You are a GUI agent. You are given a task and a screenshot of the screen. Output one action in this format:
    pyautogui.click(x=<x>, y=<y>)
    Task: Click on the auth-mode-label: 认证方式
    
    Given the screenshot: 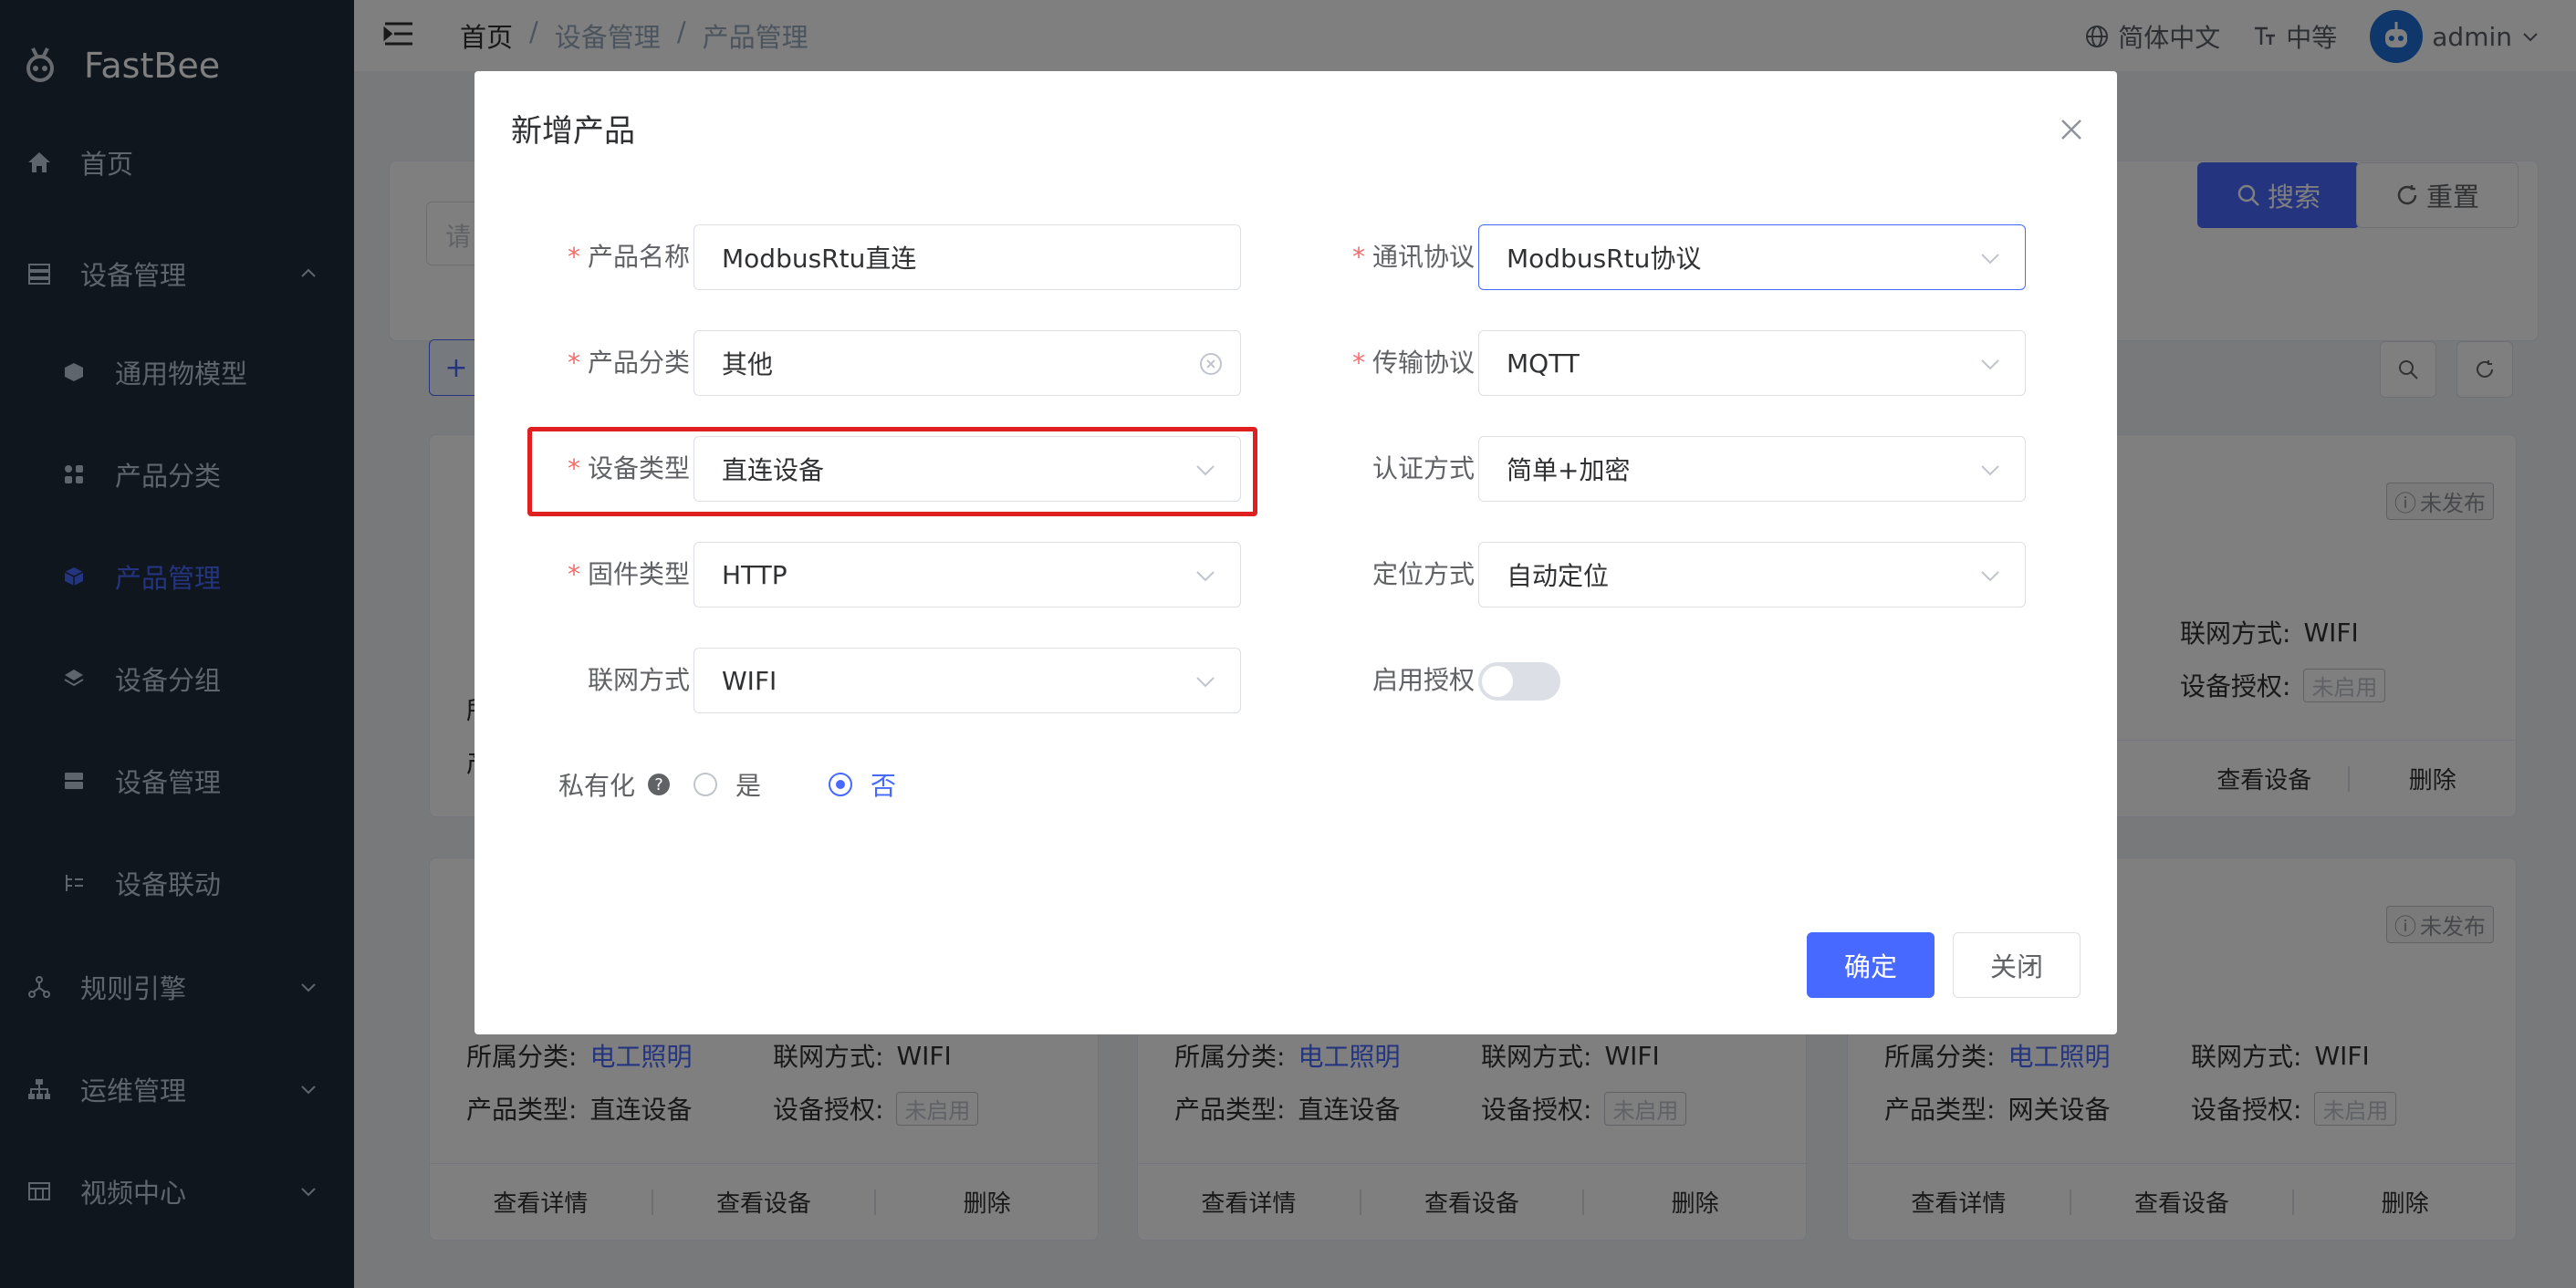 What is the action you would take?
    pyautogui.click(x=1383, y=467)
    